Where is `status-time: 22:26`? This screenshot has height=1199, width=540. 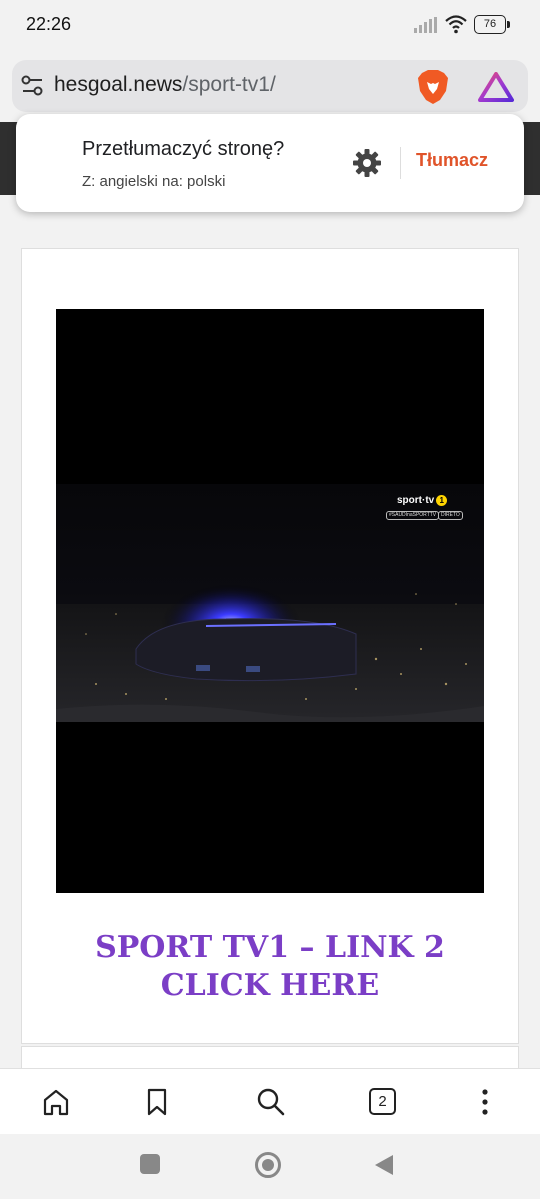
status-time: 22:26 is located at coordinates (49, 24).